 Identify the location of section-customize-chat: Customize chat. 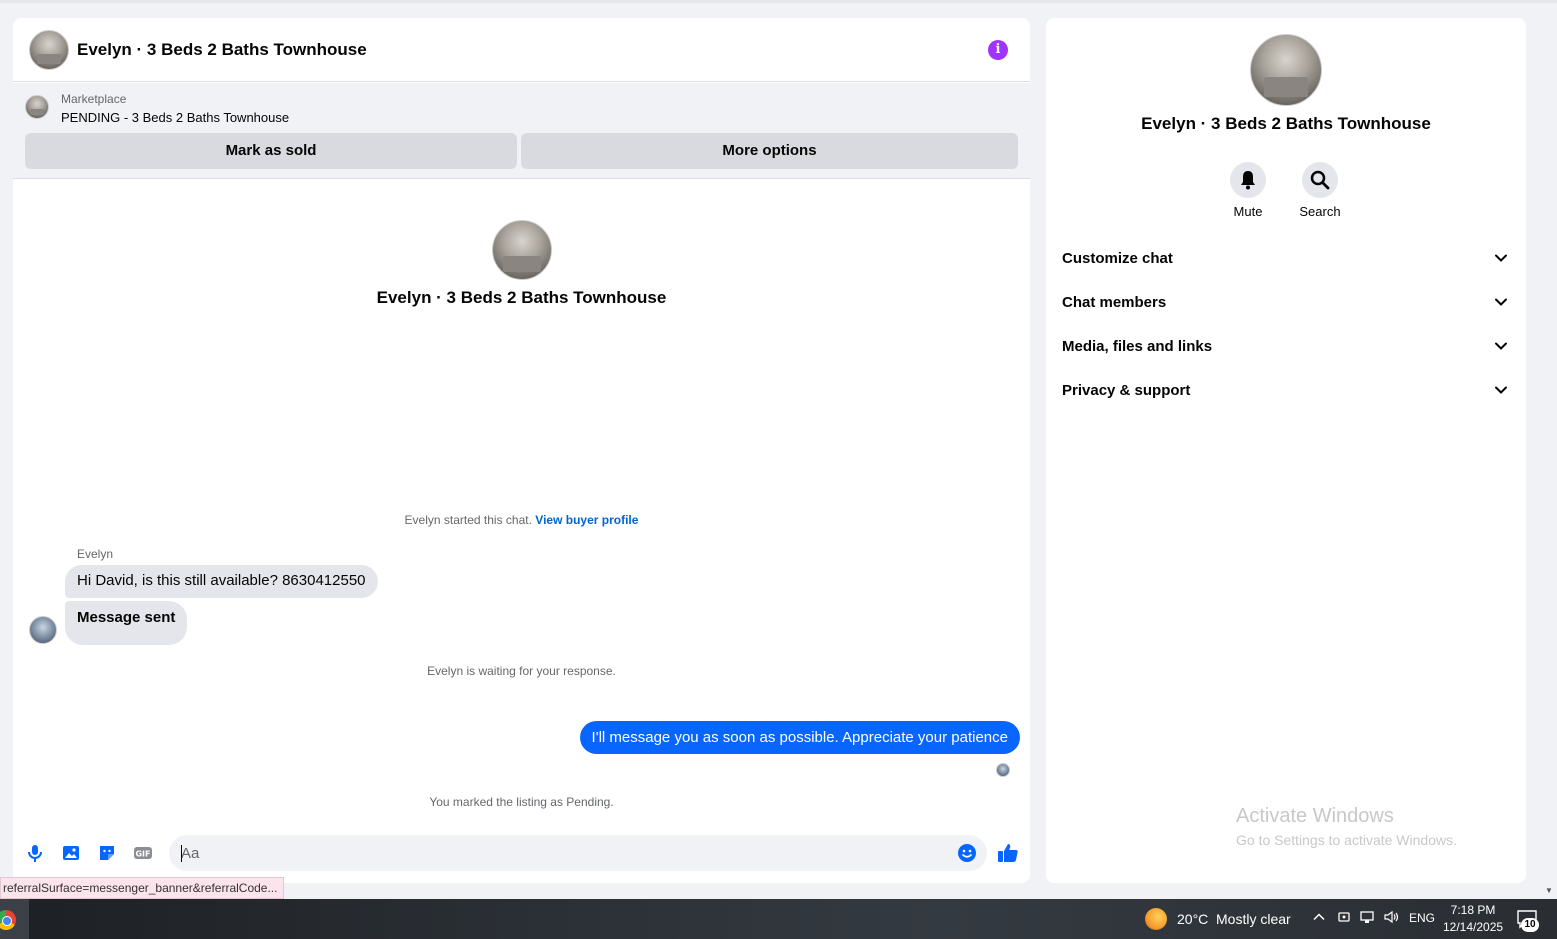
(1286, 258).